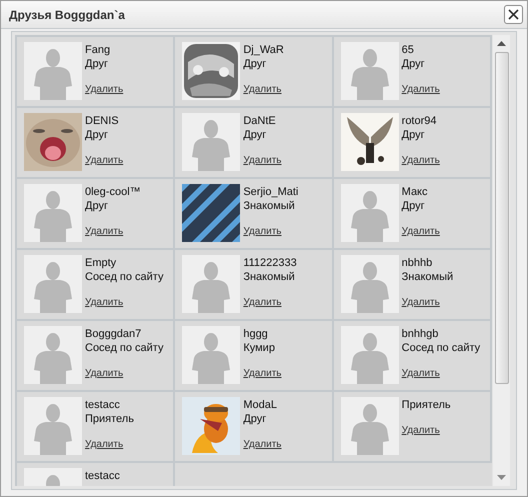 Image resolution: width=528 pixels, height=497 pixels. What do you see at coordinates (101, 263) in the screenshot?
I see `friend-name: Empty` at bounding box center [101, 263].